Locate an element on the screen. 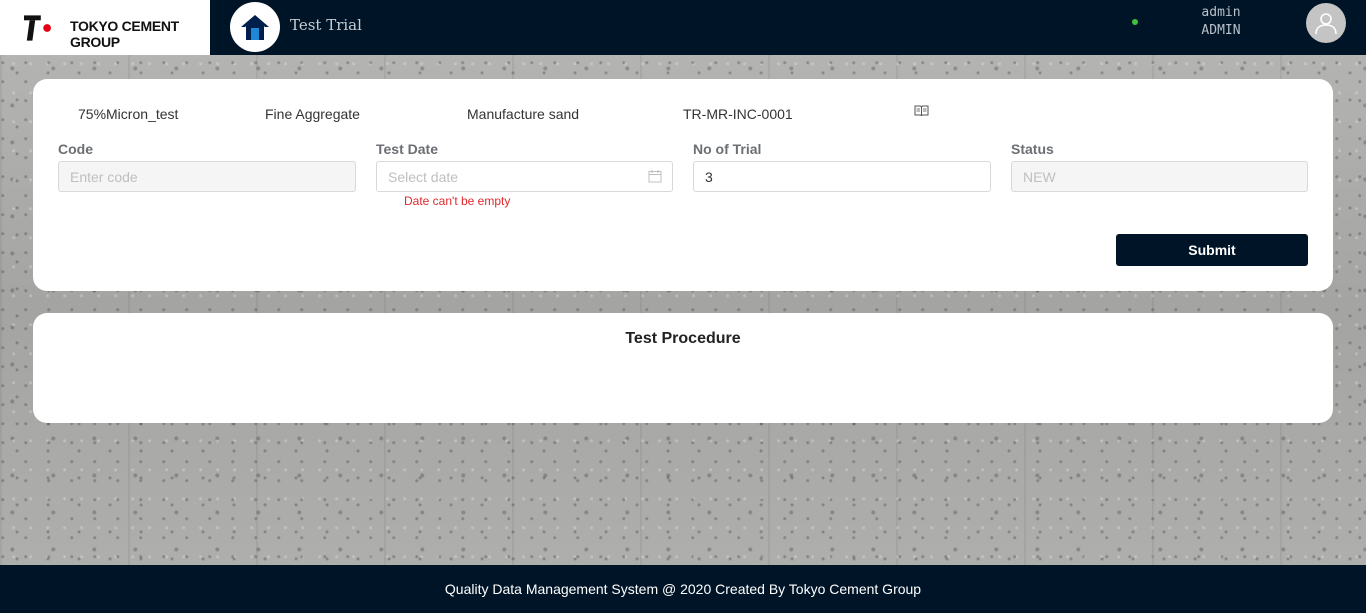 Image resolution: width=1366 pixels, height=613 pixels. home-button is located at coordinates (255, 27).